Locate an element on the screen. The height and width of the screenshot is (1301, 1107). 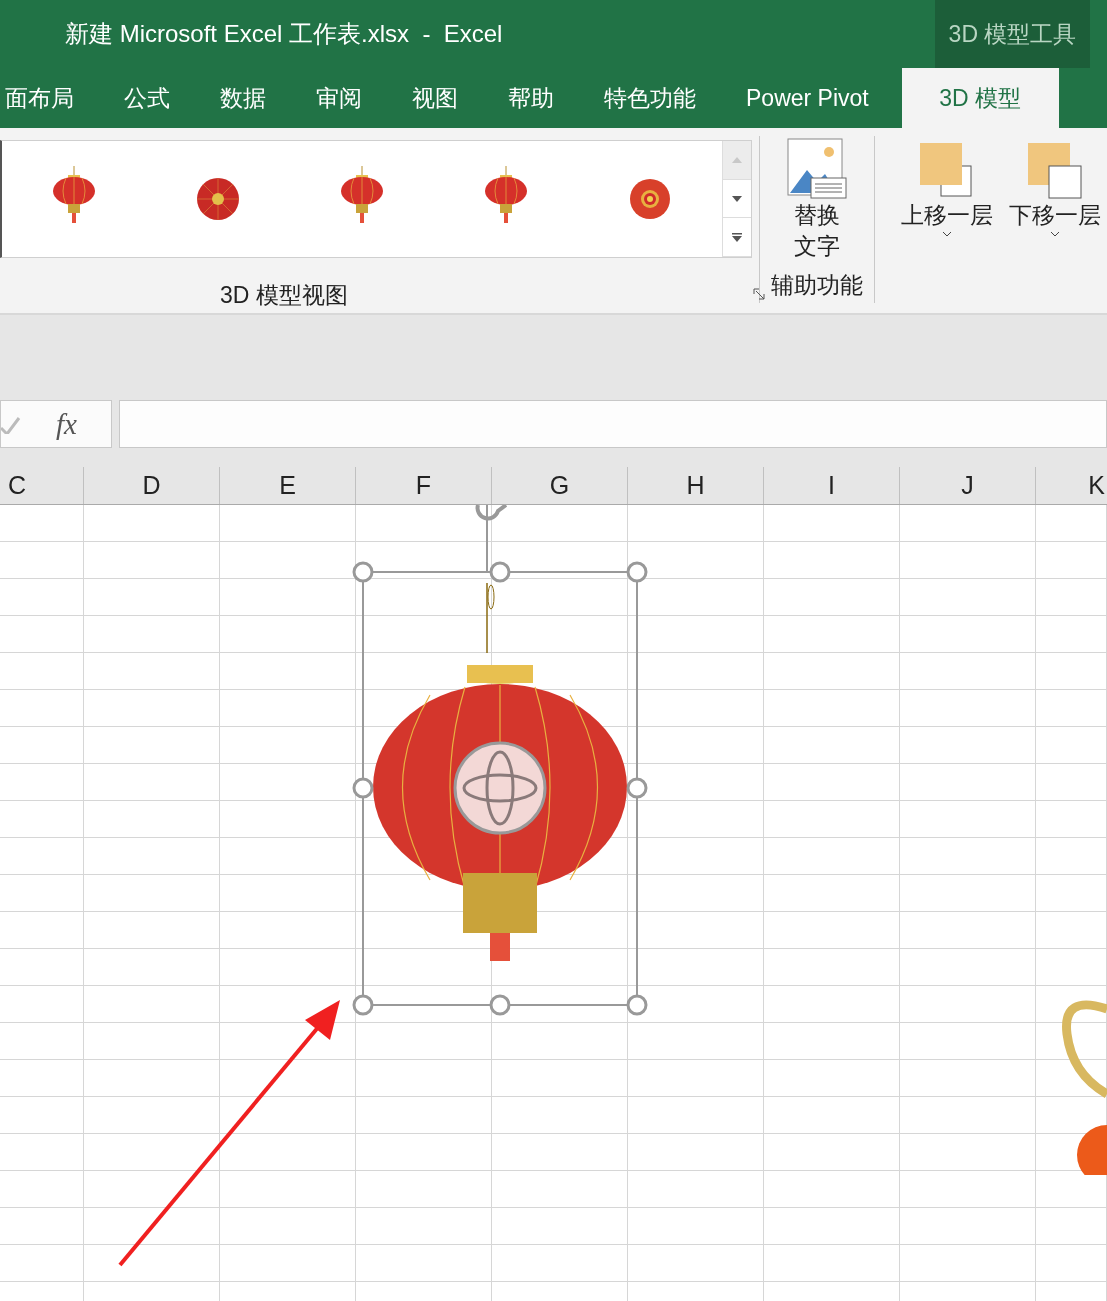
arrange-button: 上移一层 is located at coordinates (947, 227).